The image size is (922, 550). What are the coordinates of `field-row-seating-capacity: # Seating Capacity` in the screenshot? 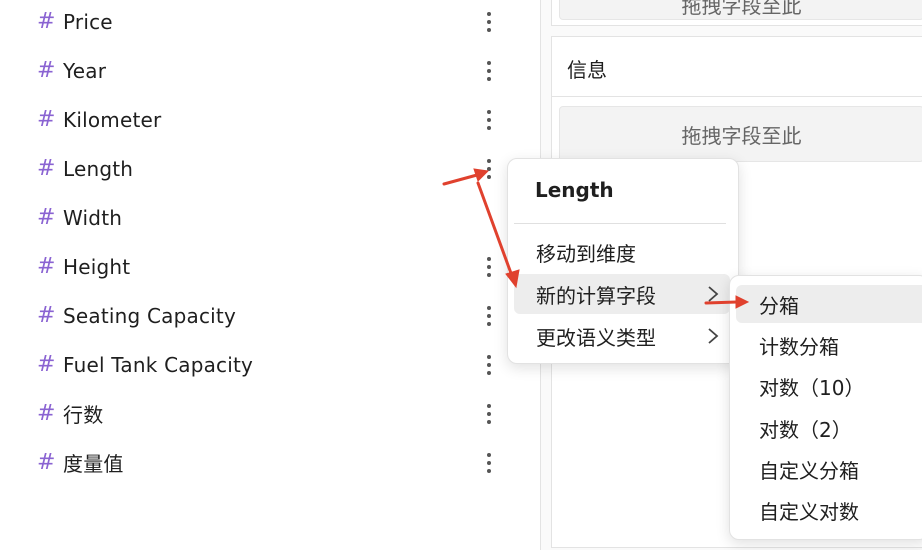 It's located at (260, 315).